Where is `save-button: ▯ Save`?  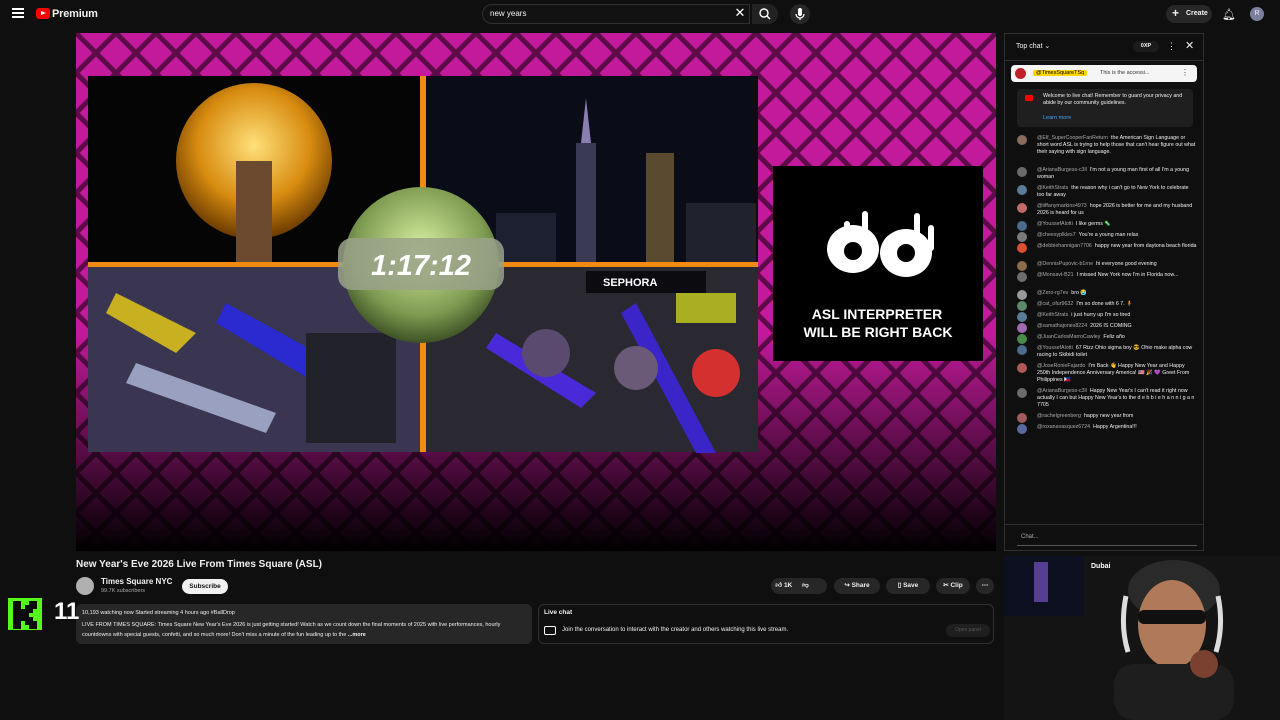 save-button: ▯ Save is located at coordinates (908, 586).